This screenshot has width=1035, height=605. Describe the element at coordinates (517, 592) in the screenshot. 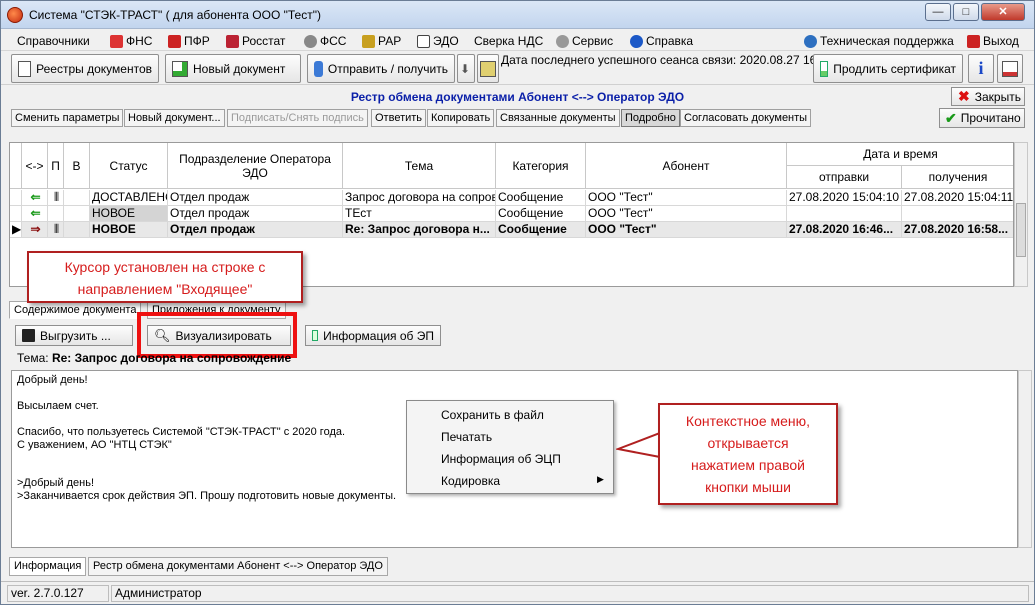

I see `status-bar: ver. 2.7.0.127 Администратор` at that location.